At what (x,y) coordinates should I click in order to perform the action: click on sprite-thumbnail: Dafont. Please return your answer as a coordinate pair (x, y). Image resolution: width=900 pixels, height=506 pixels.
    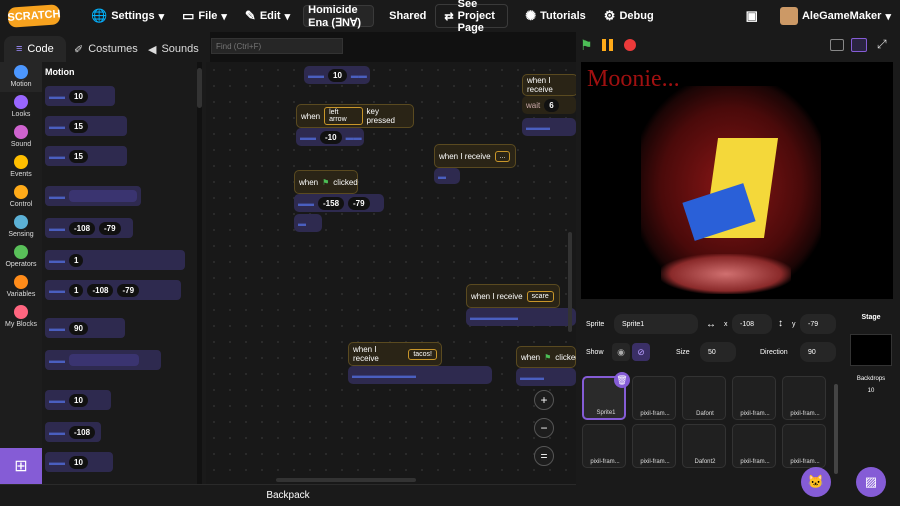
    Looking at the image, I should click on (704, 398).